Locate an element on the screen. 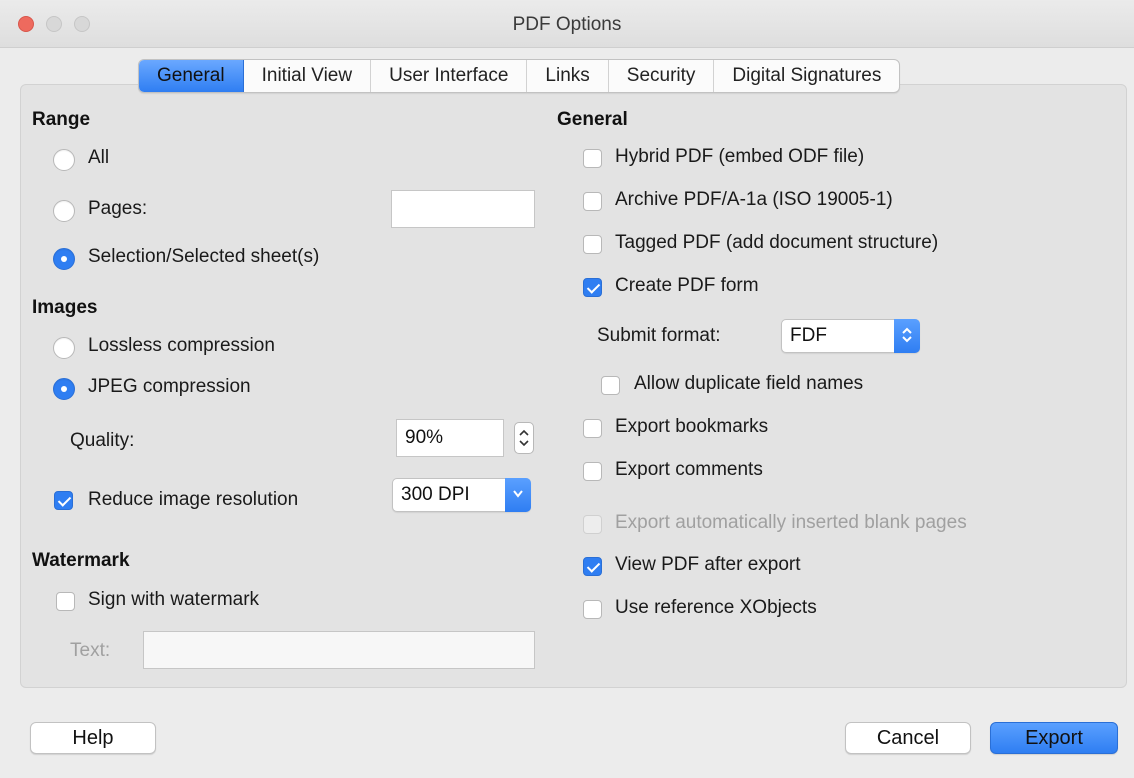 The height and width of the screenshot is (778, 1134). tab-security: Security is located at coordinates (662, 76).